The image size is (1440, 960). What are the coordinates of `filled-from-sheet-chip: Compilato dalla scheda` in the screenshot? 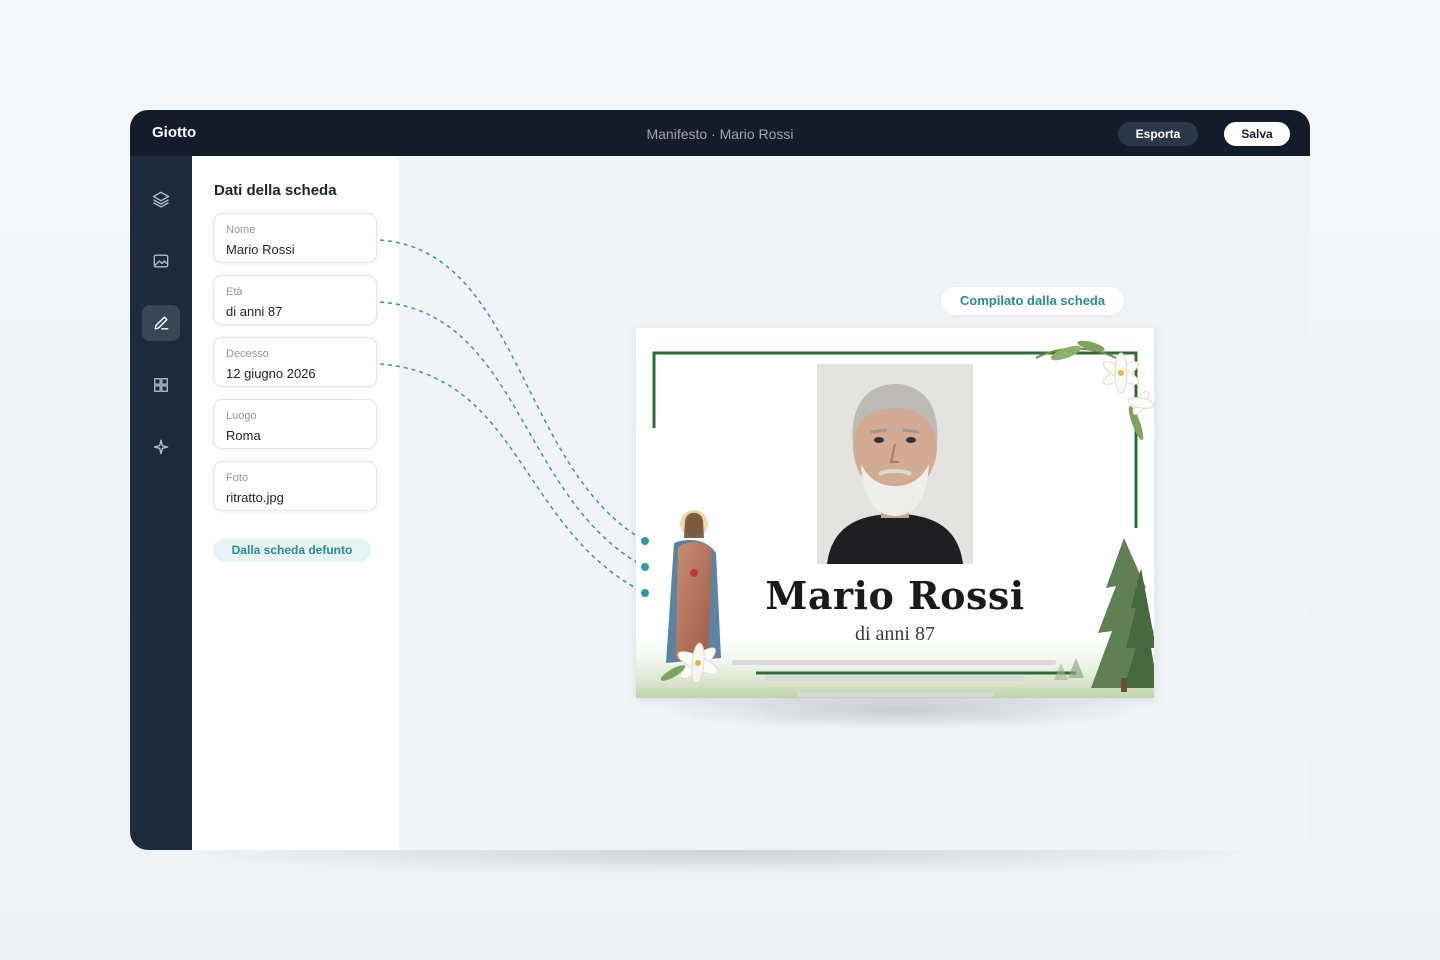 It's located at (1032, 301).